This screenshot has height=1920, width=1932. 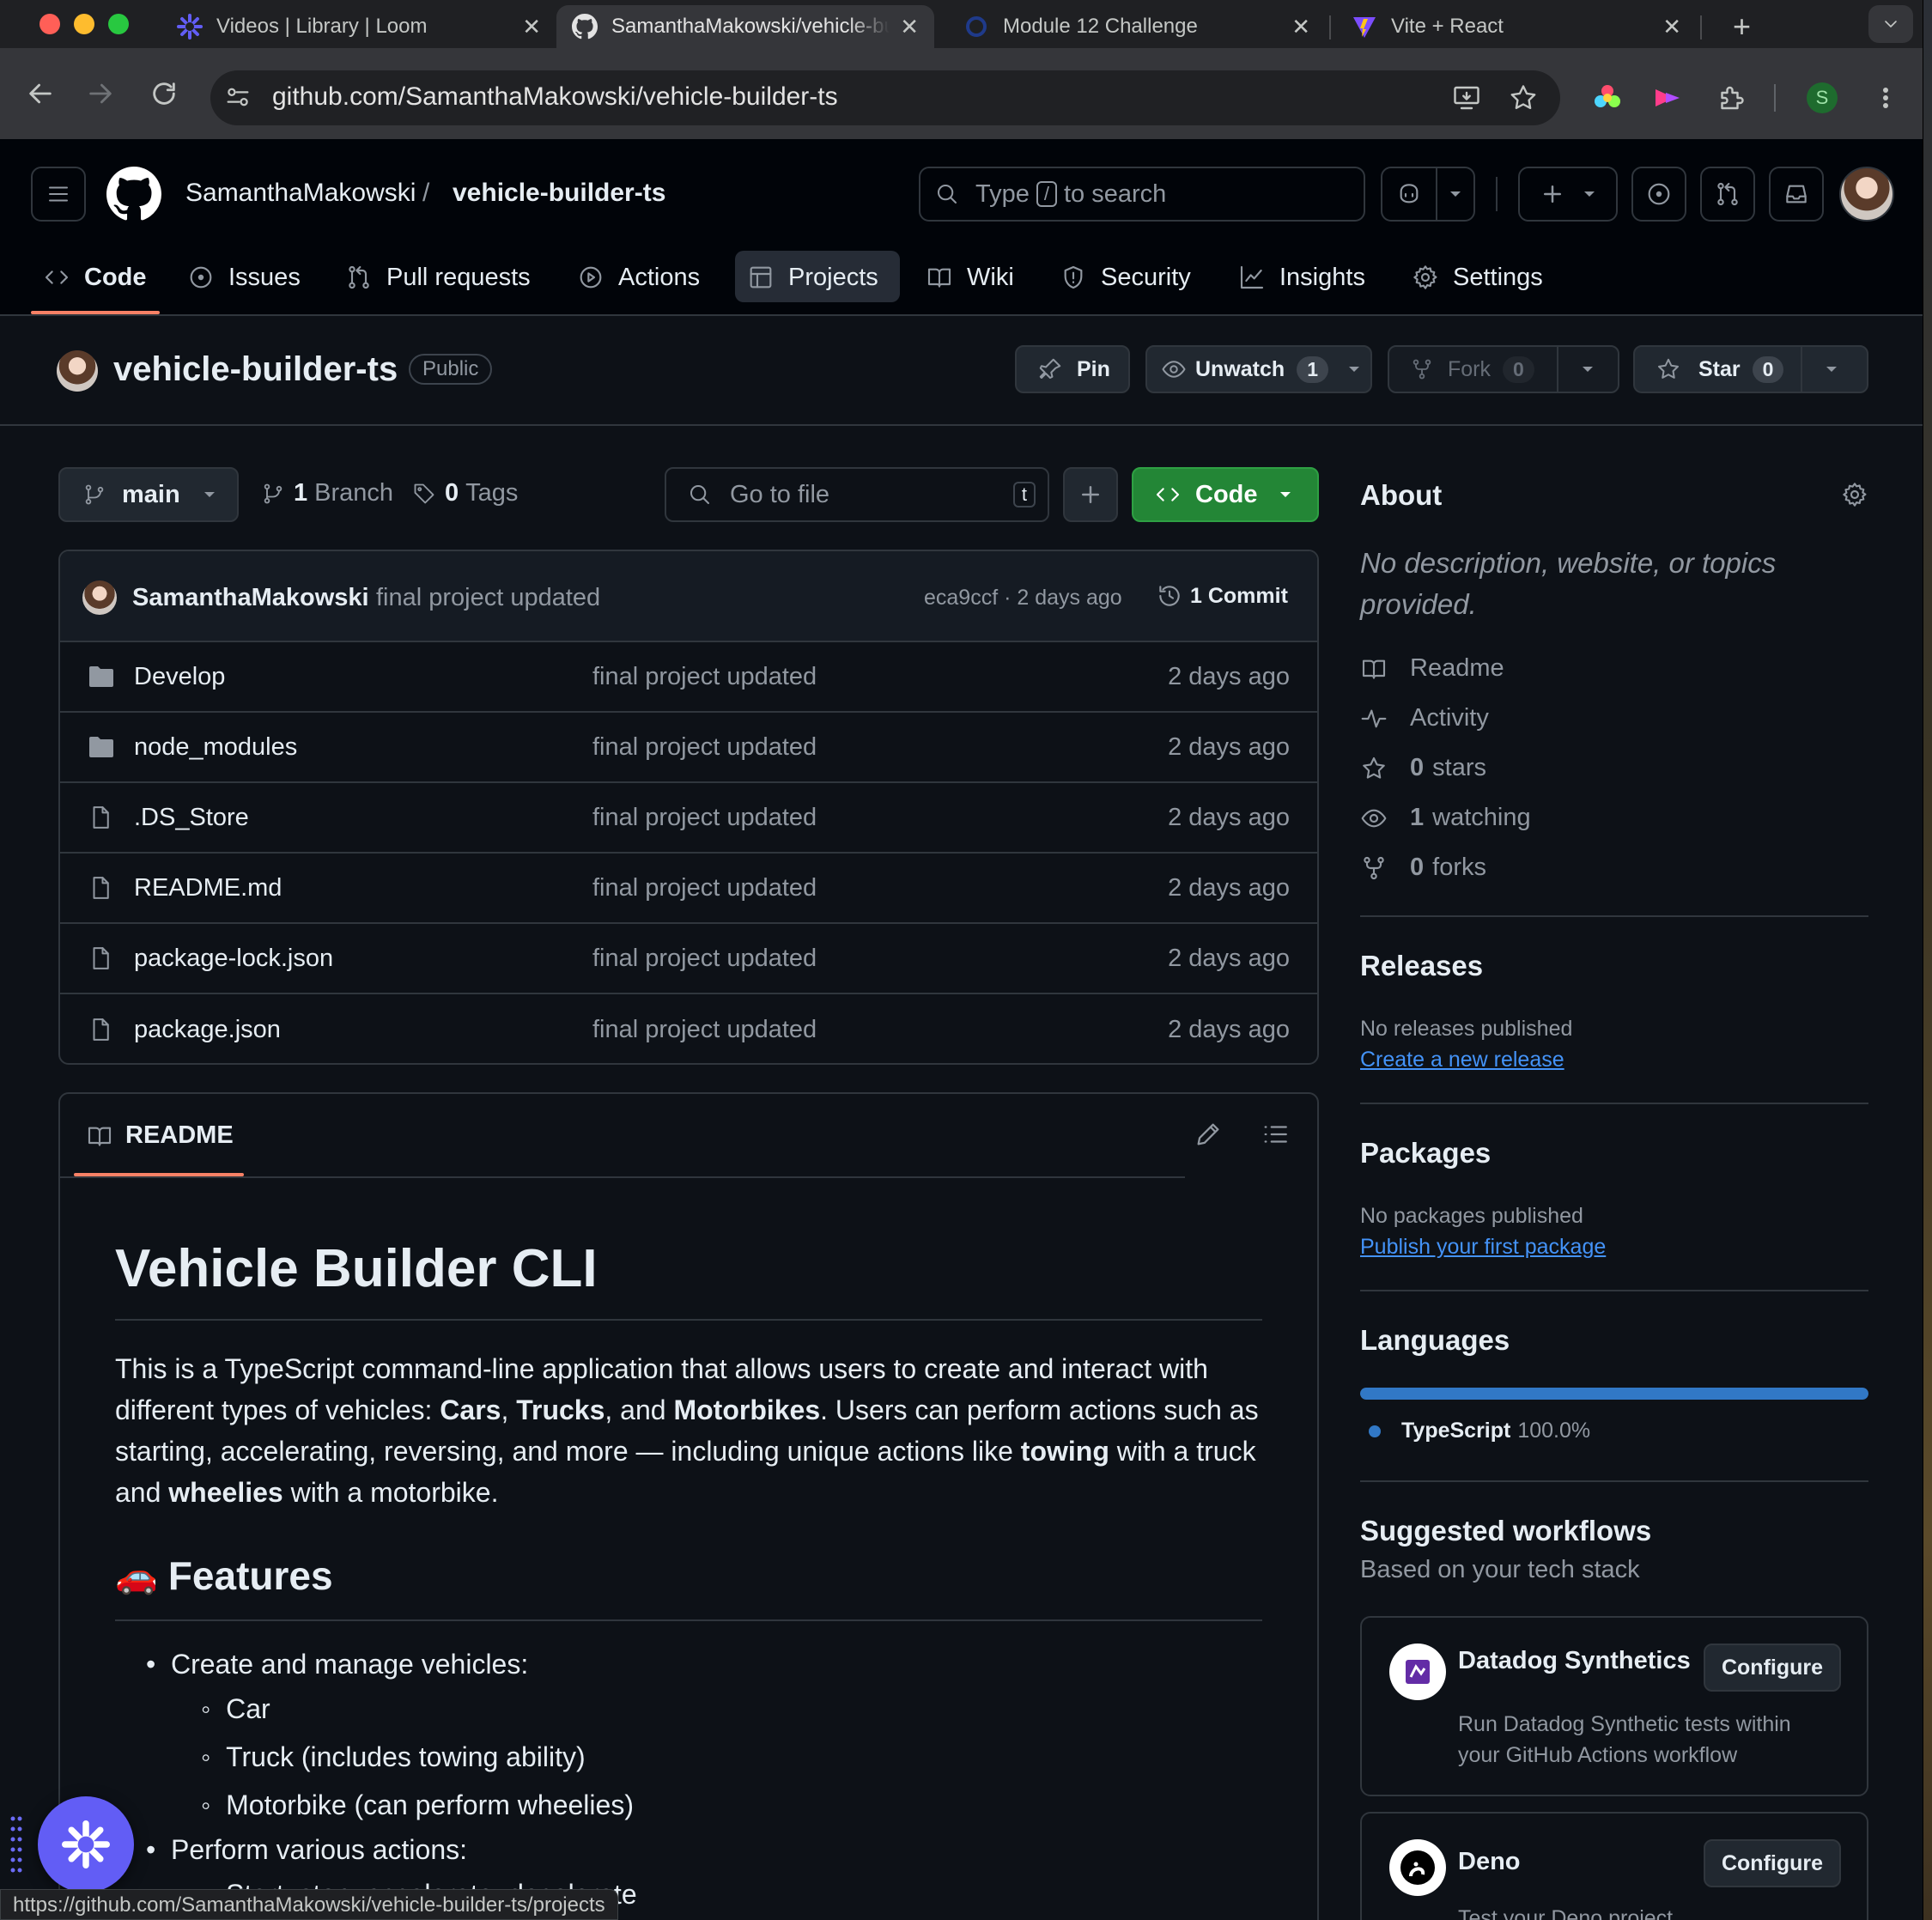 What do you see at coordinates (358, 26) in the screenshot?
I see `browser-tab-loom: Videos | Library | Loom ✕` at bounding box center [358, 26].